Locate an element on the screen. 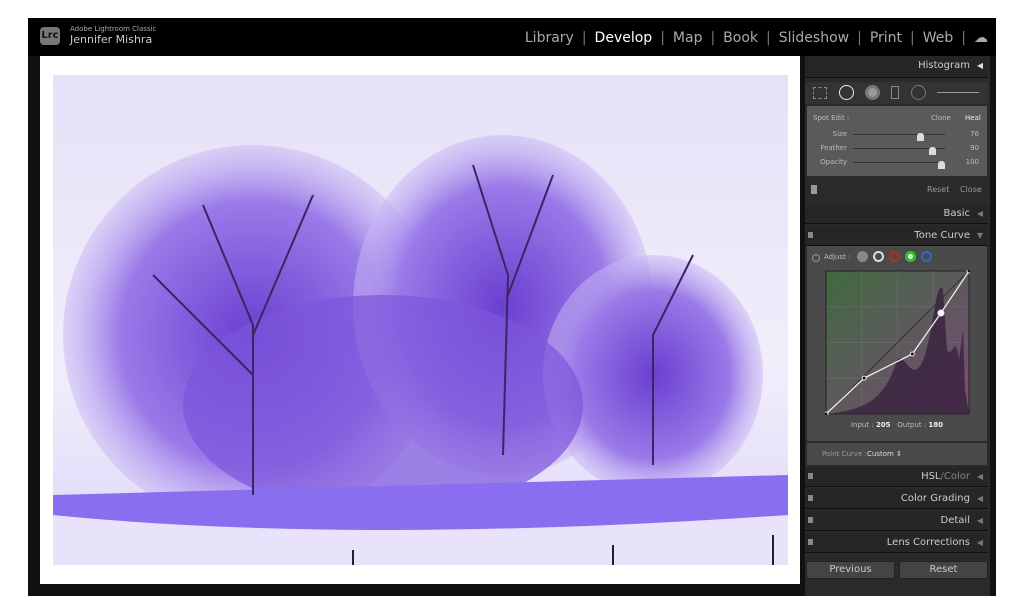 This screenshot has width=1024, height=614. color-grading-title: Color Grading is located at coordinates (935, 498).